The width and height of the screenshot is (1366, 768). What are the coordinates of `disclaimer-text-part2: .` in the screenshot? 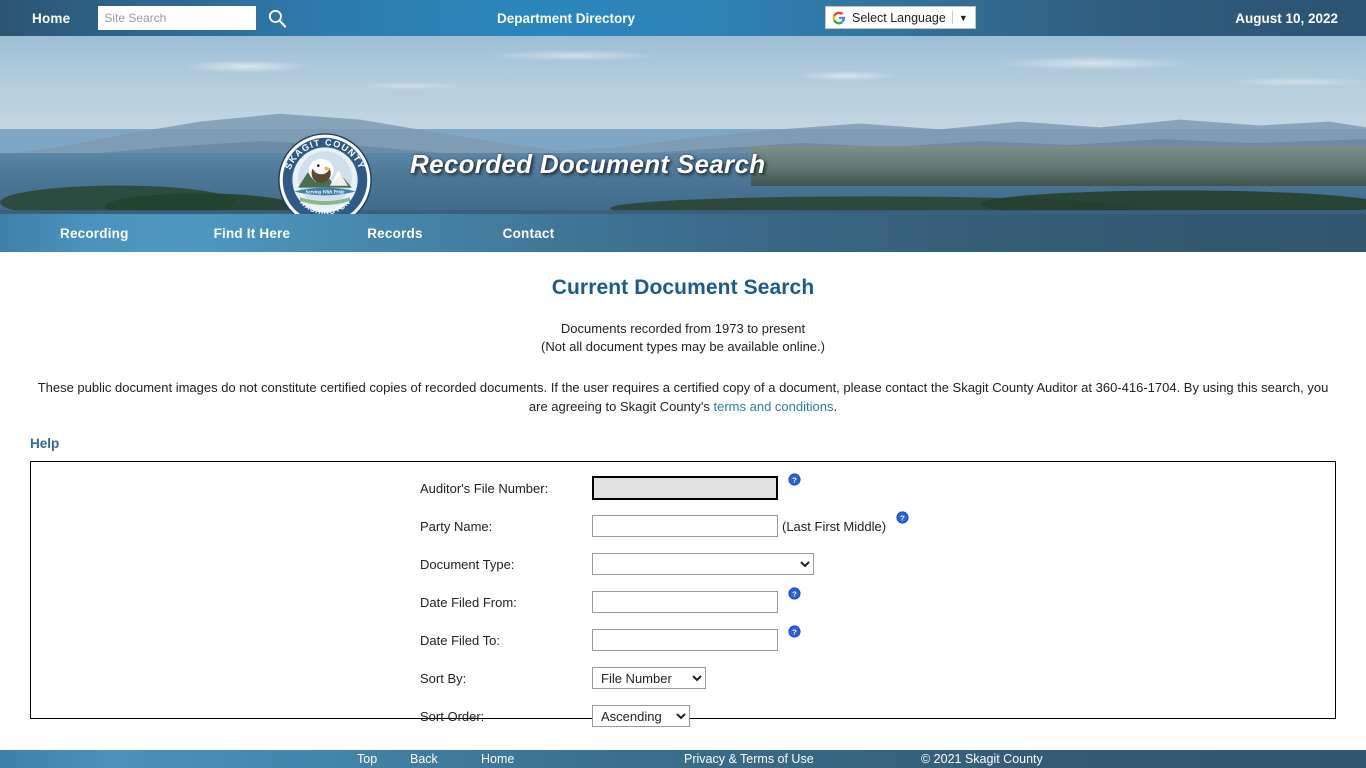 It's located at (835, 406).